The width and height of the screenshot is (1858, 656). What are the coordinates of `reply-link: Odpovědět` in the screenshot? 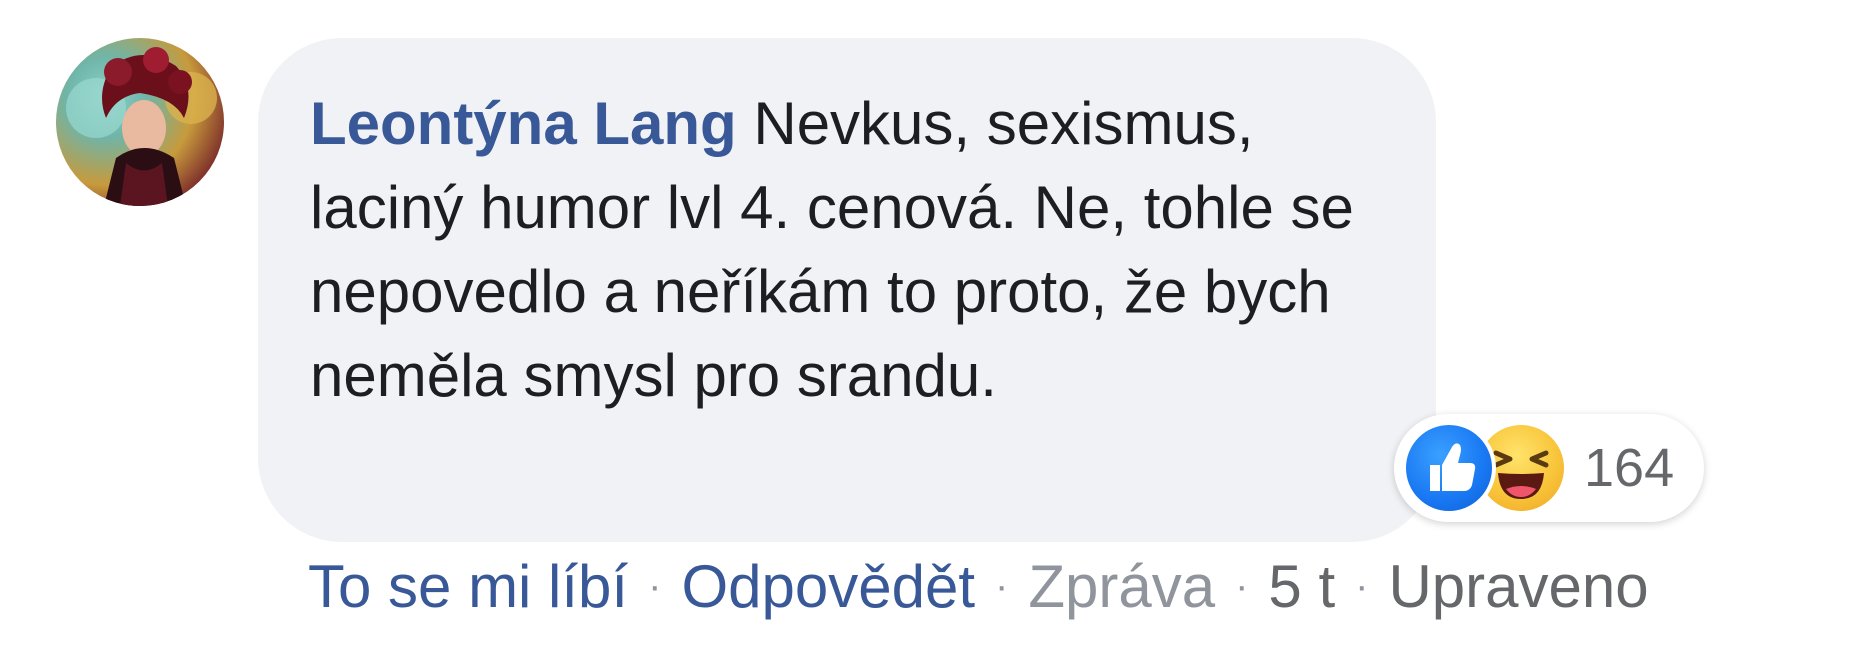 It's located at (828, 586).